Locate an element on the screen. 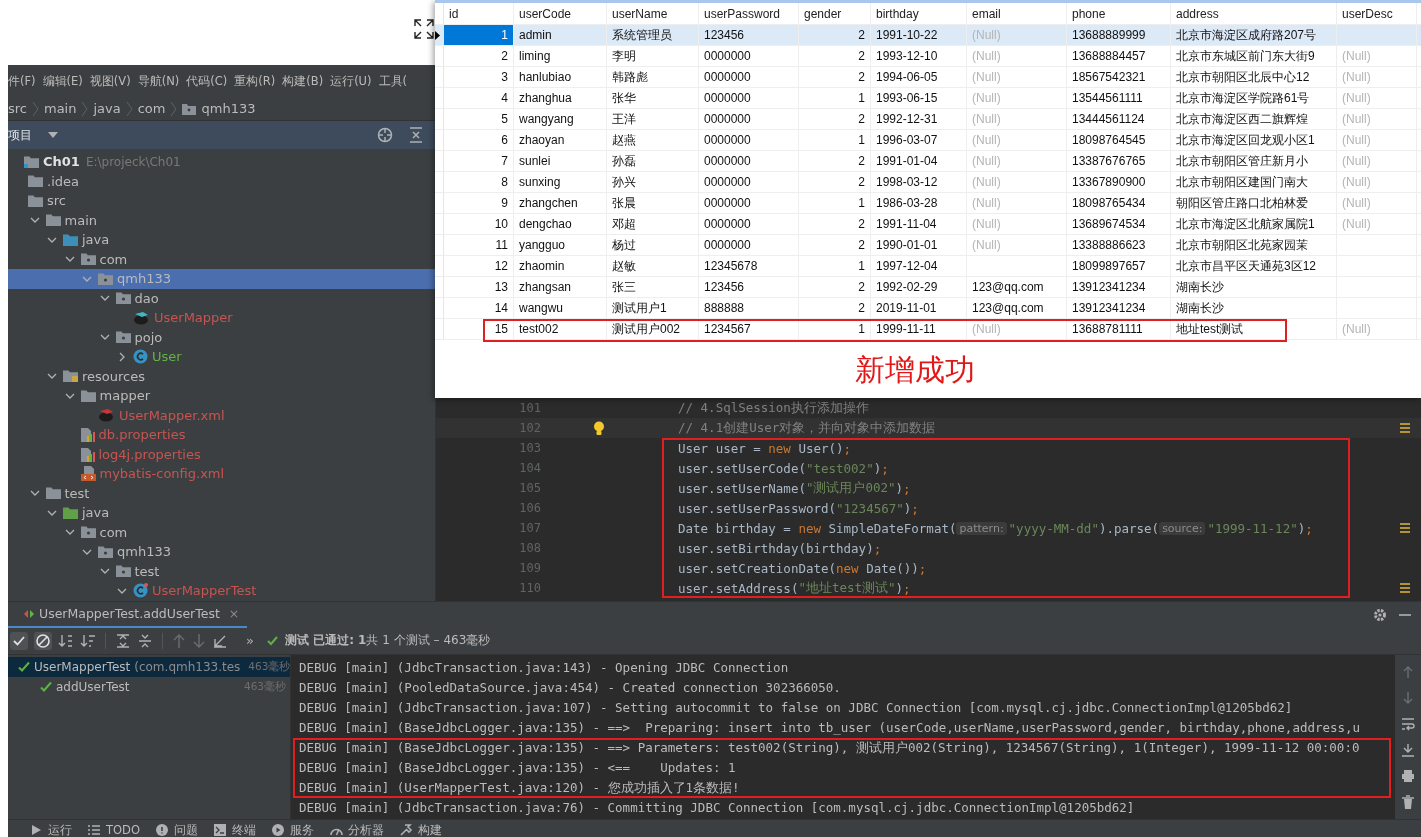 This screenshot has width=1421, height=837. xml-file-icon is located at coordinates (88, 474).